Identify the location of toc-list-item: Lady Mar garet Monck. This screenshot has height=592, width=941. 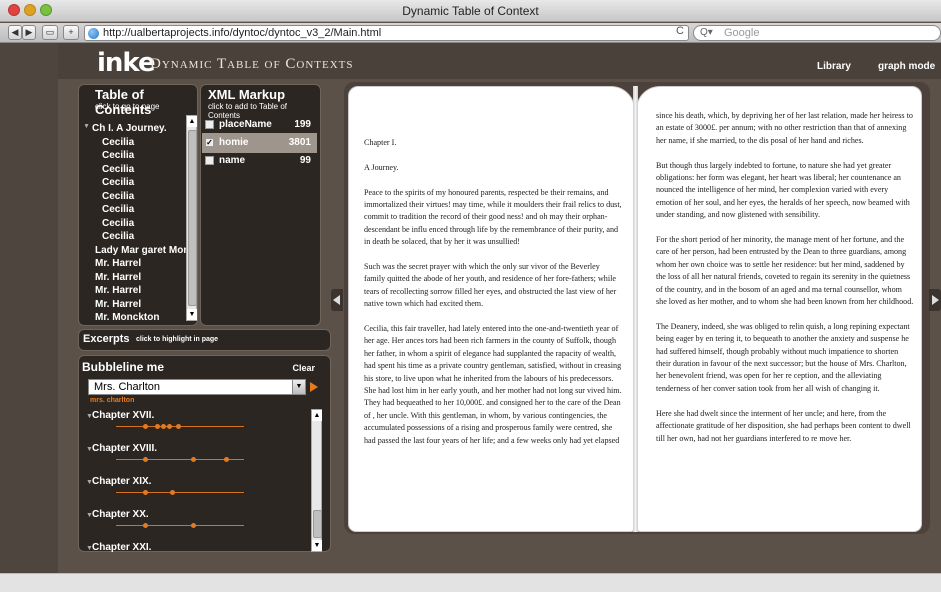
(139, 252).